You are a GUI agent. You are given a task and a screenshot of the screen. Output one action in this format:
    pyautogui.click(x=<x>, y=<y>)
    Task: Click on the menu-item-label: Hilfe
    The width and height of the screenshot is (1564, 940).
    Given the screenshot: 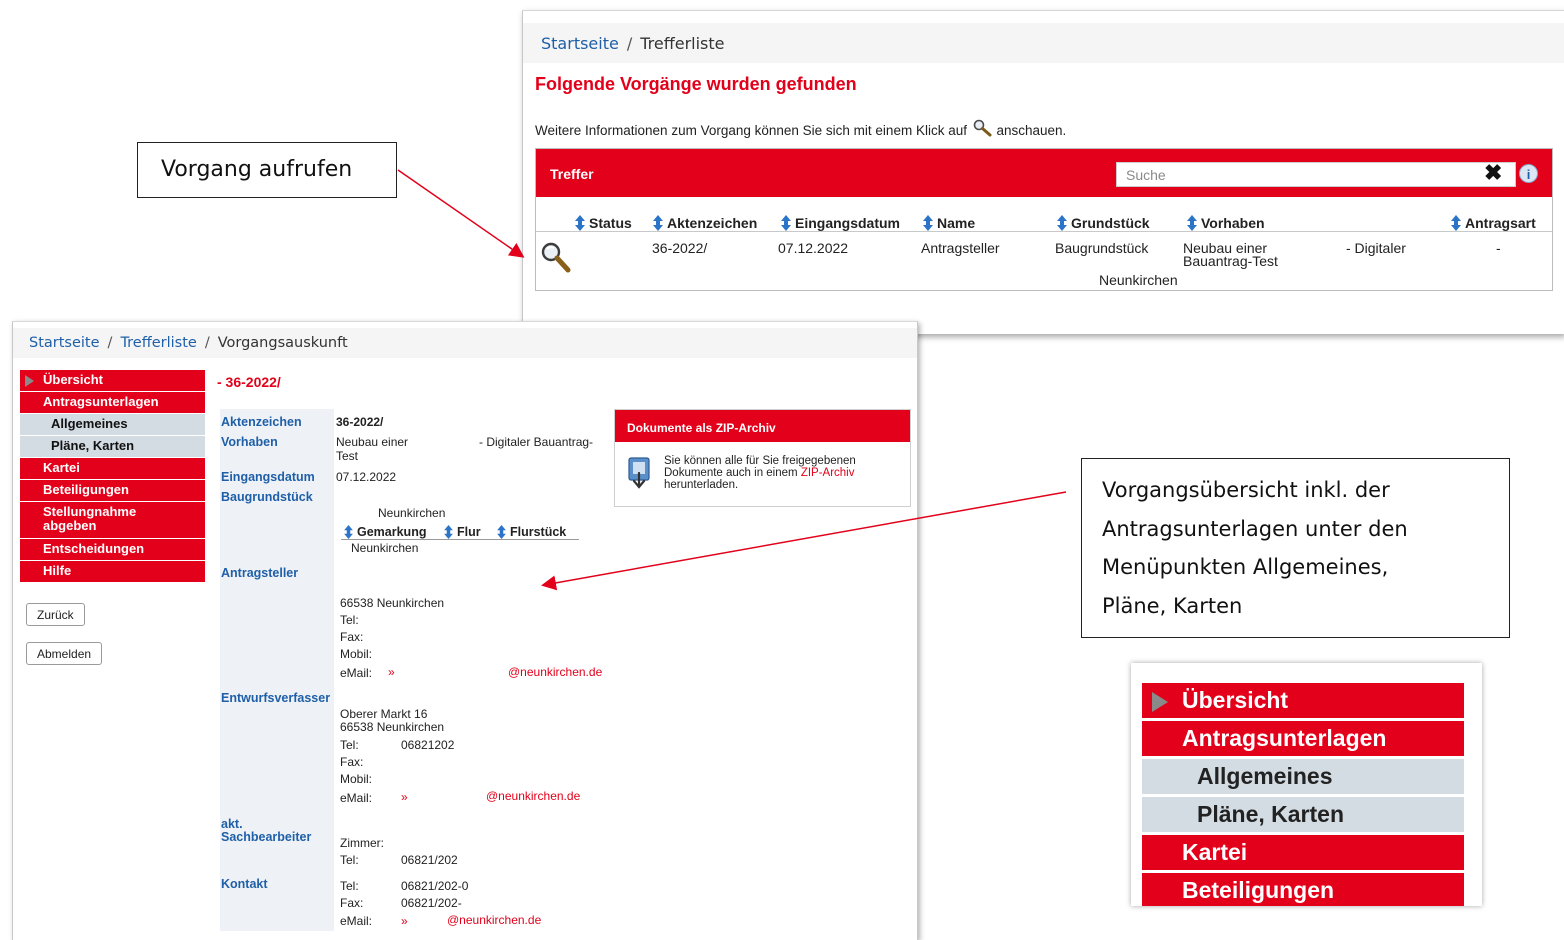 What is the action you would take?
    pyautogui.click(x=57, y=570)
    